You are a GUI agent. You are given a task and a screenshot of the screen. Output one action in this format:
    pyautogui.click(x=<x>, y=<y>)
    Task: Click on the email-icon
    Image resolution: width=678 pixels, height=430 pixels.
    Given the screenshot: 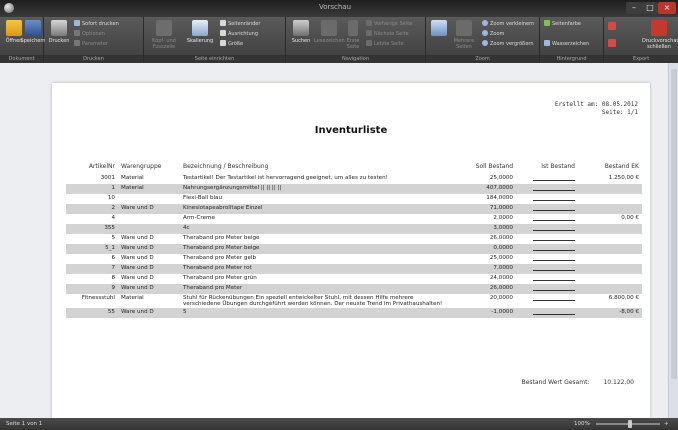 What is the action you would take?
    pyautogui.click(x=612, y=43)
    